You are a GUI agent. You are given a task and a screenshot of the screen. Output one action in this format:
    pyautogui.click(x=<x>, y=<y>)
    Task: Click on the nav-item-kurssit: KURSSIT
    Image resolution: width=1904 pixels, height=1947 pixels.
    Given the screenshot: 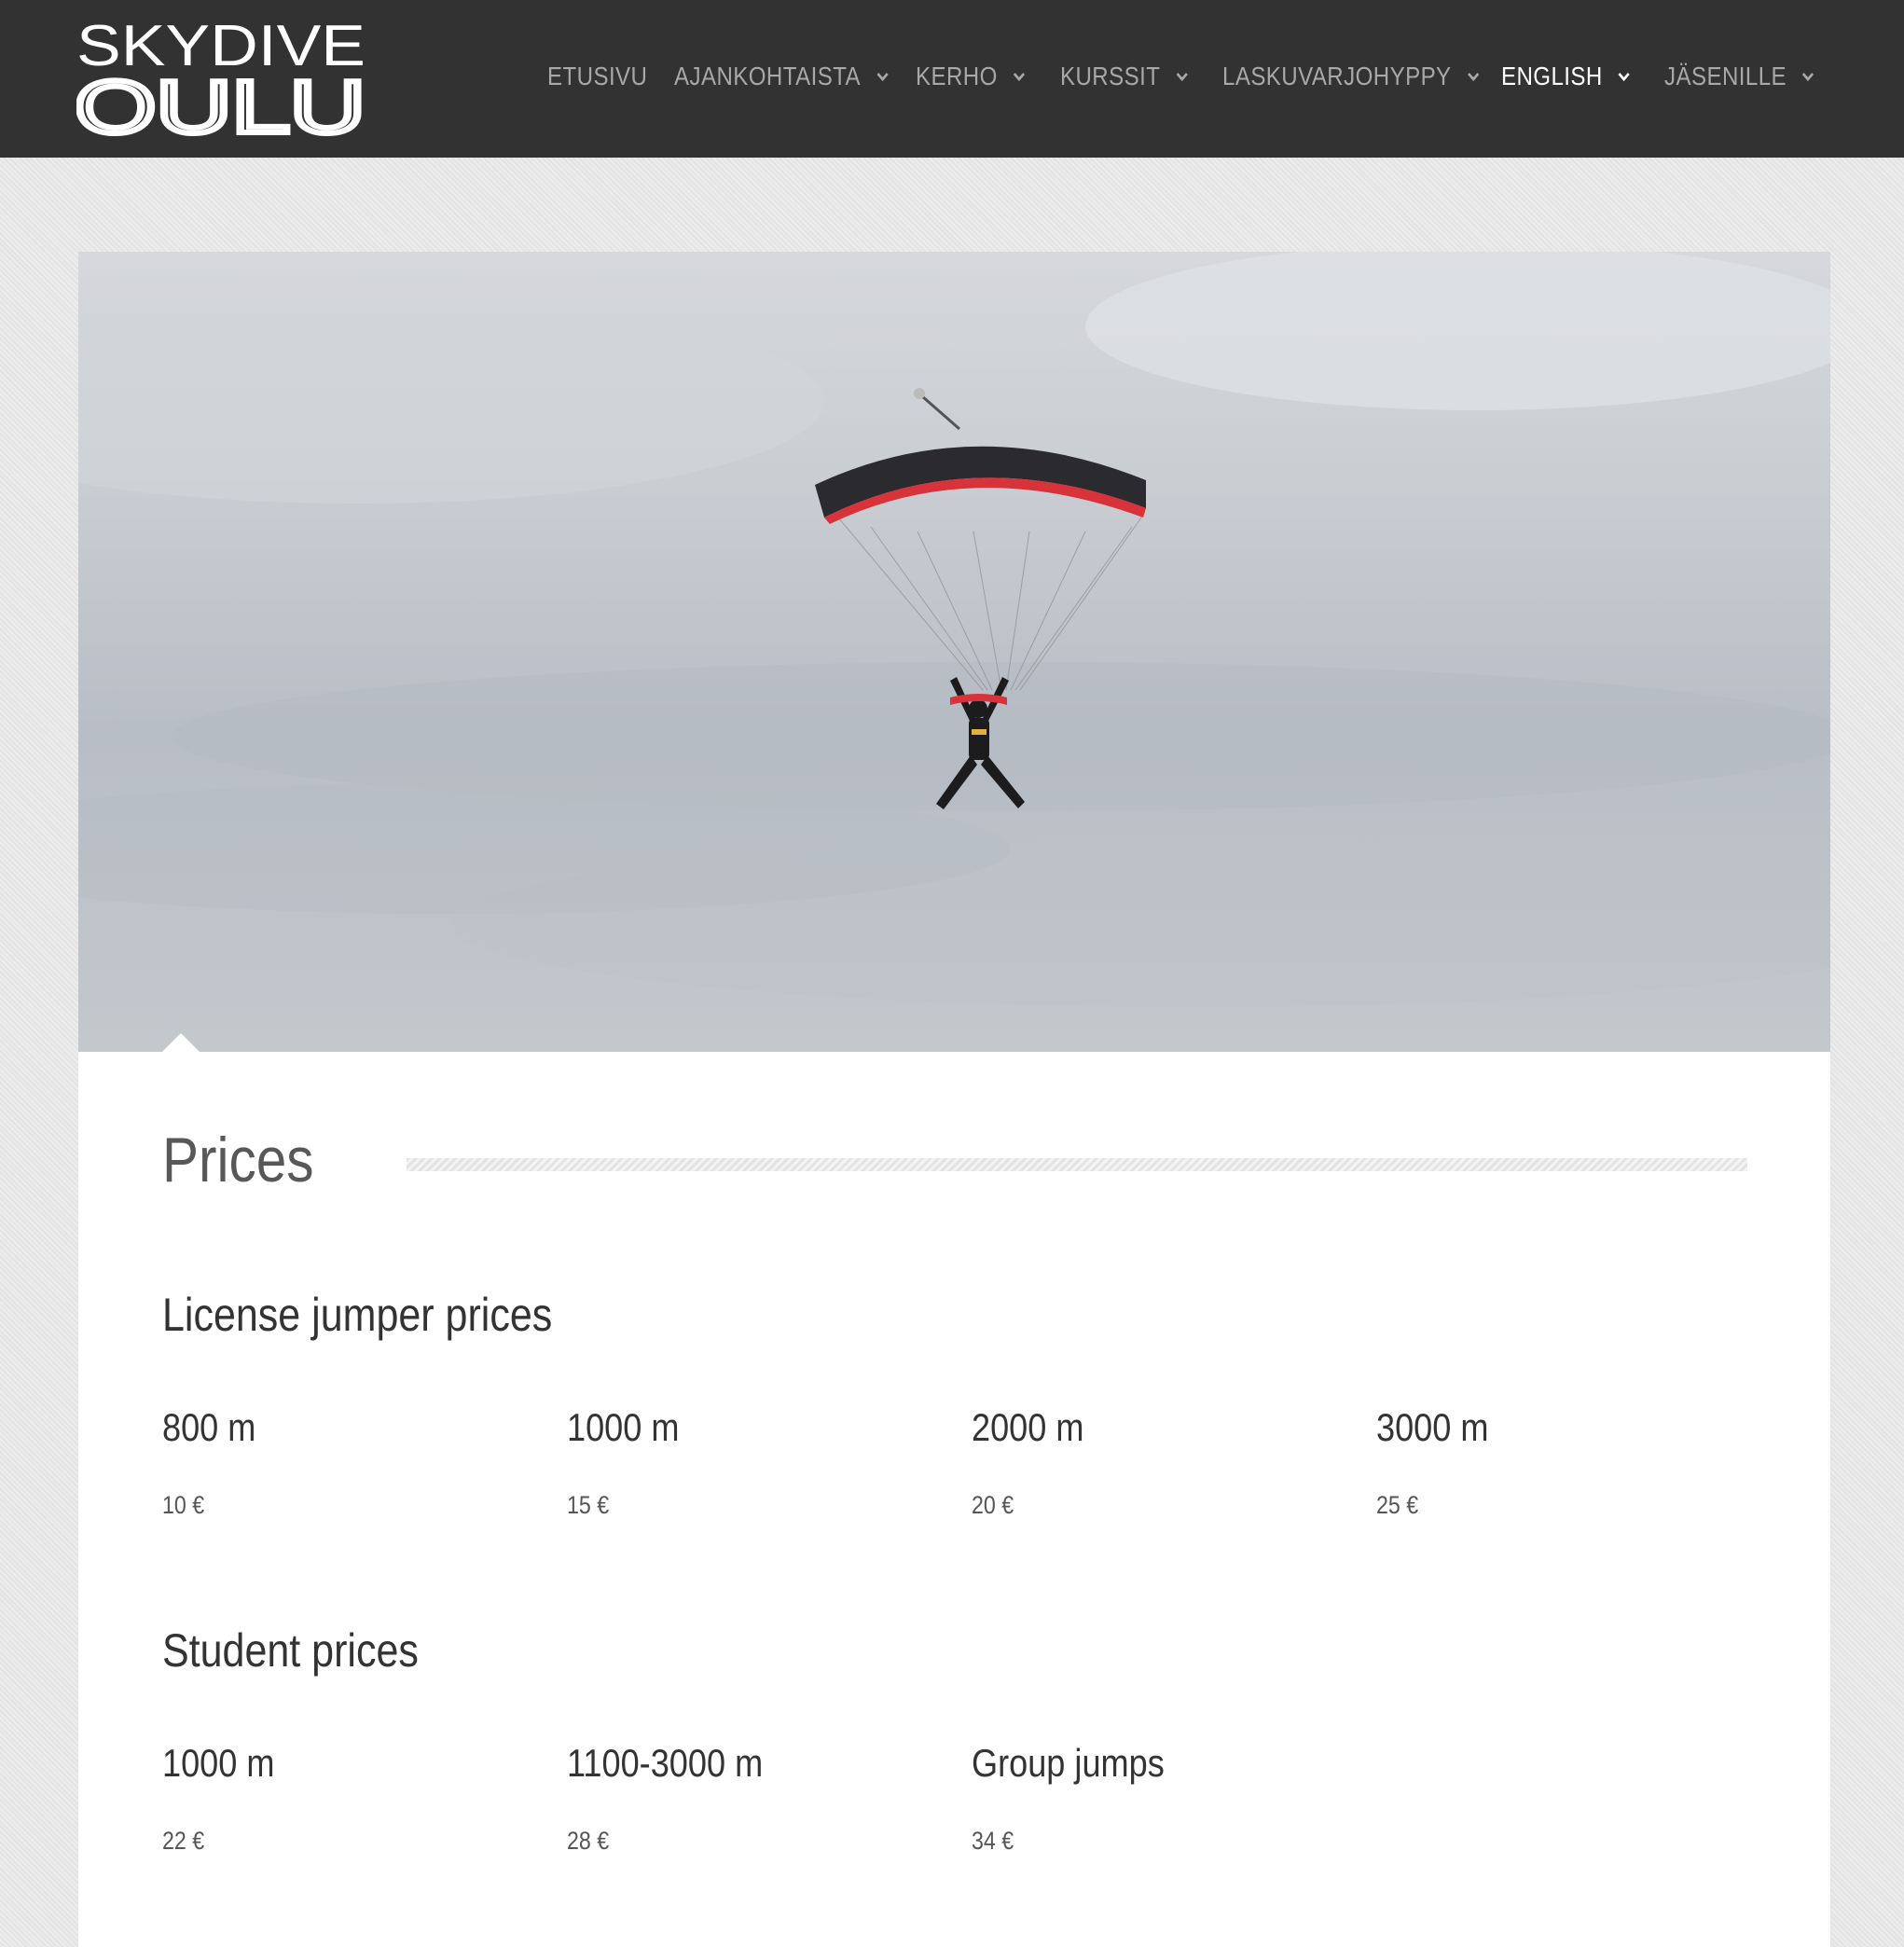 What is the action you would take?
    pyautogui.click(x=1125, y=76)
    